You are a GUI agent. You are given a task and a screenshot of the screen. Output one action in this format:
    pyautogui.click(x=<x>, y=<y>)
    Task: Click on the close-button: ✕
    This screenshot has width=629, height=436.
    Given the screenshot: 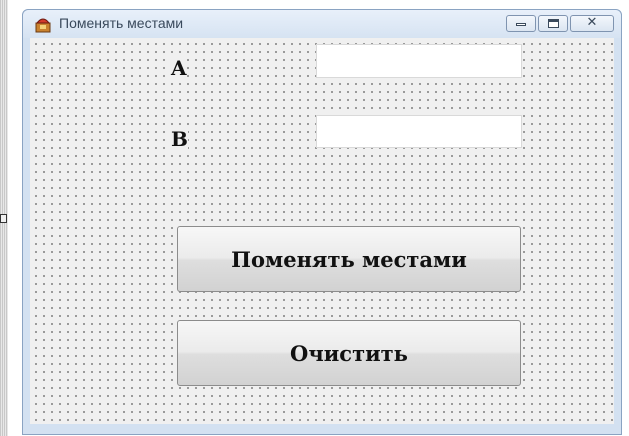 What is the action you would take?
    pyautogui.click(x=592, y=23)
    